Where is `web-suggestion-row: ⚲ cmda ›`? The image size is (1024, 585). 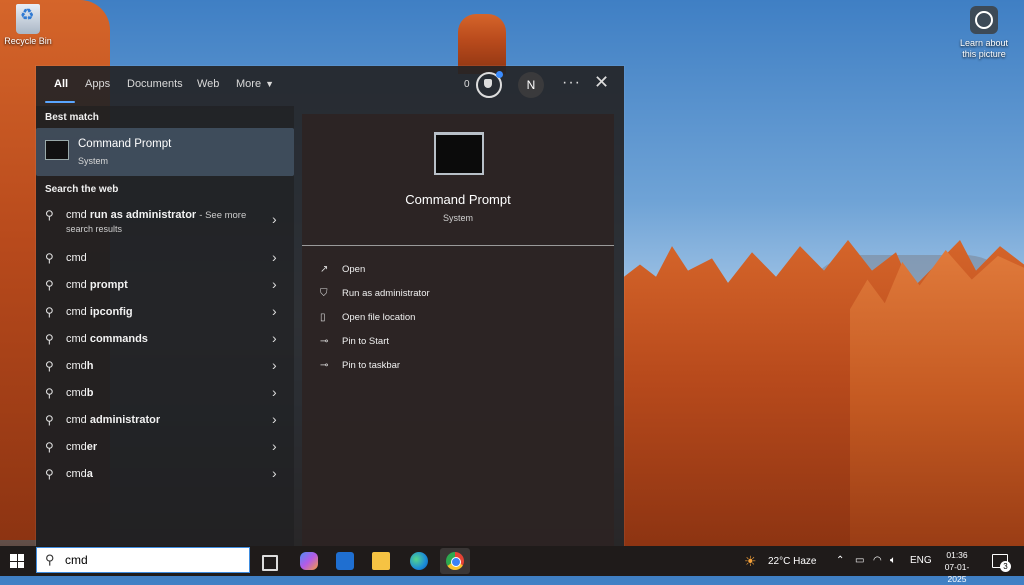 web-suggestion-row: ⚲ cmda › is located at coordinates (165, 473).